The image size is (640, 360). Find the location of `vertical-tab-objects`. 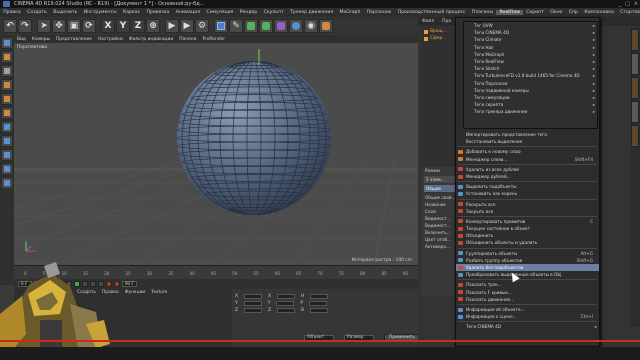

vertical-tab-objects is located at coordinates (635, 40).